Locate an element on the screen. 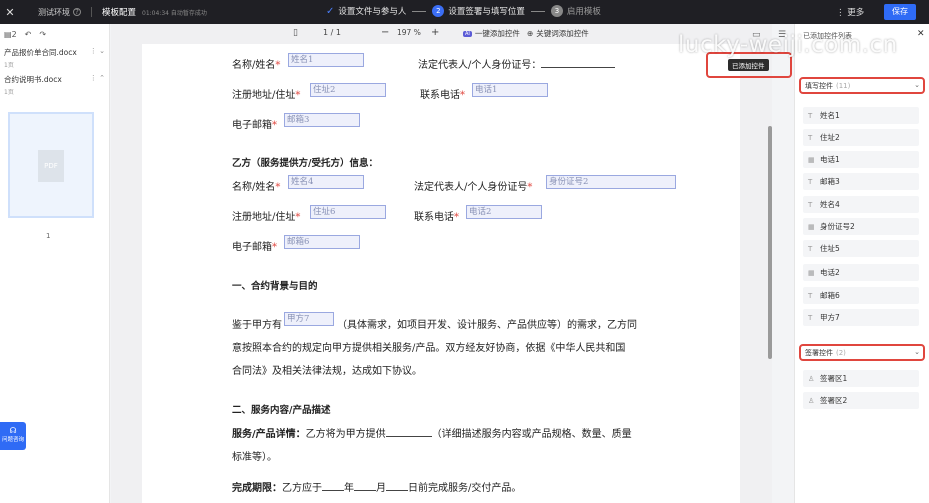 The height and width of the screenshot is (503, 929). step-1-label: 设置文件与参与人 is located at coordinates (372, 12).